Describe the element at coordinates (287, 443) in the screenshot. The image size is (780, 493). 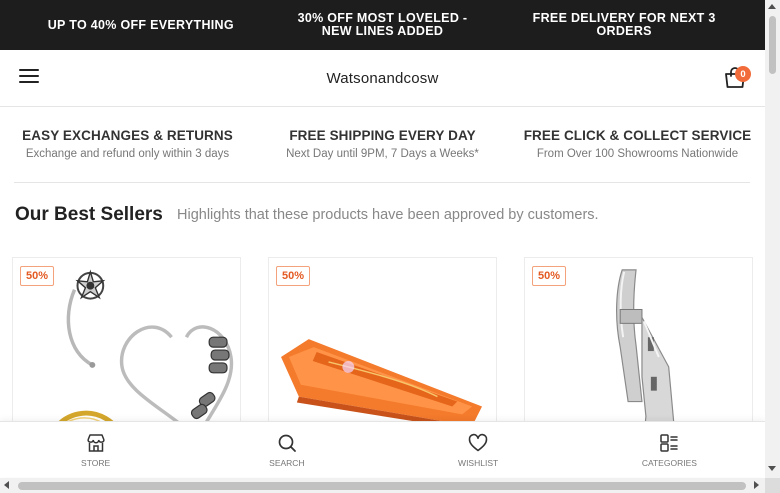
I see `search-icon` at that location.